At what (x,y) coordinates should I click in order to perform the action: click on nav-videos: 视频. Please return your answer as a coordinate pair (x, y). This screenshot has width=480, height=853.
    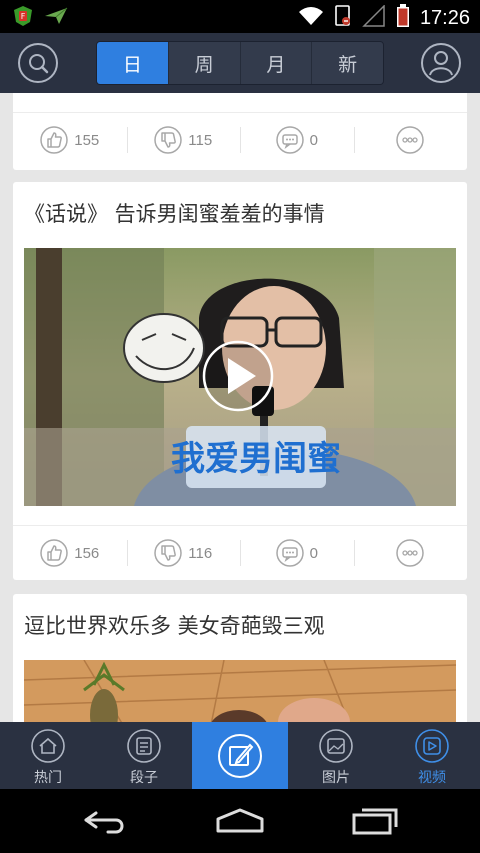
    Looking at the image, I should click on (432, 755).